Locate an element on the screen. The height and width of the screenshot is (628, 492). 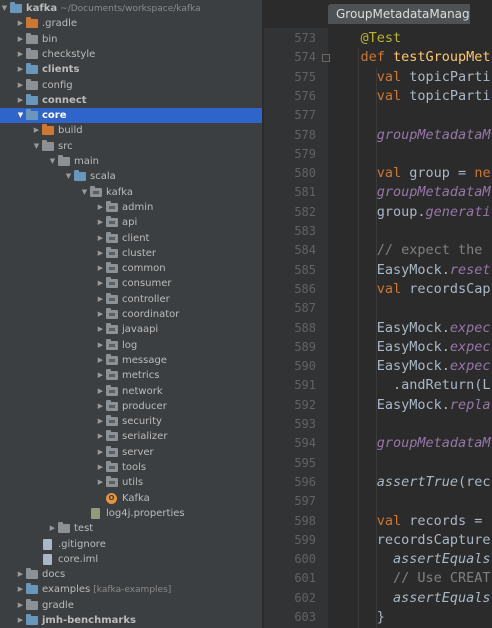
tree-item-network: ▶ network is located at coordinates (131, 391).